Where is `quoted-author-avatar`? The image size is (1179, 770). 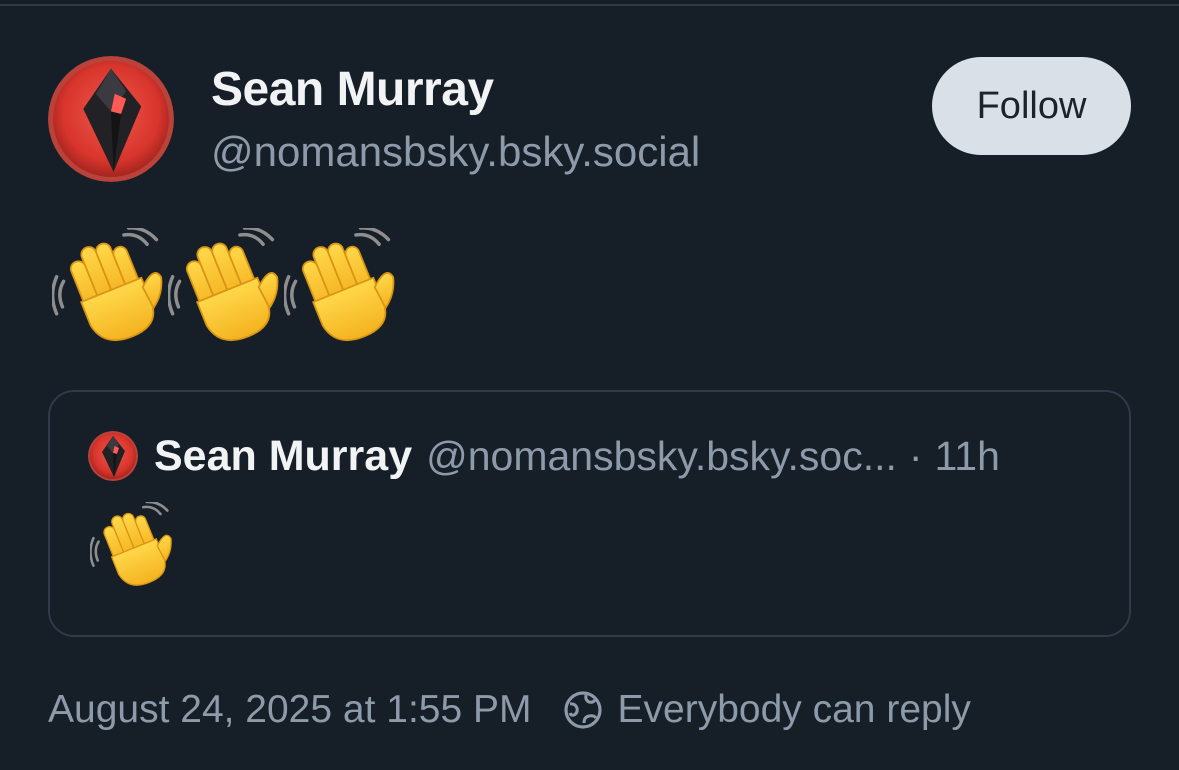 quoted-author-avatar is located at coordinates (113, 456).